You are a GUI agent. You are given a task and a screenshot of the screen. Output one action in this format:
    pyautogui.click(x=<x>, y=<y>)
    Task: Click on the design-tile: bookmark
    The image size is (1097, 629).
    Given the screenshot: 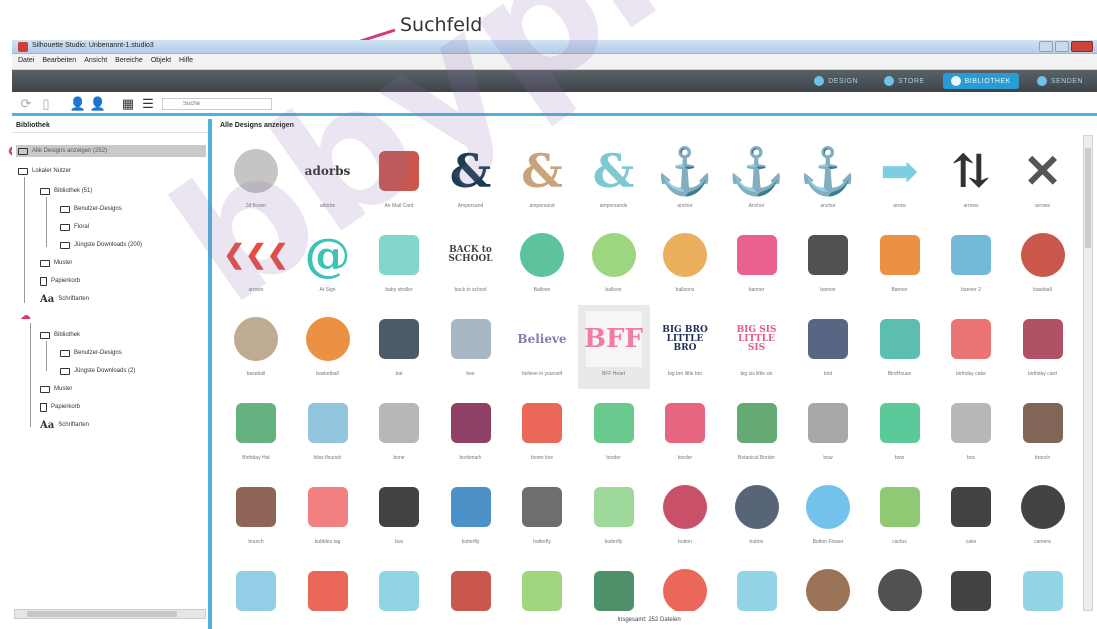 What is the action you would take?
    pyautogui.click(x=471, y=431)
    